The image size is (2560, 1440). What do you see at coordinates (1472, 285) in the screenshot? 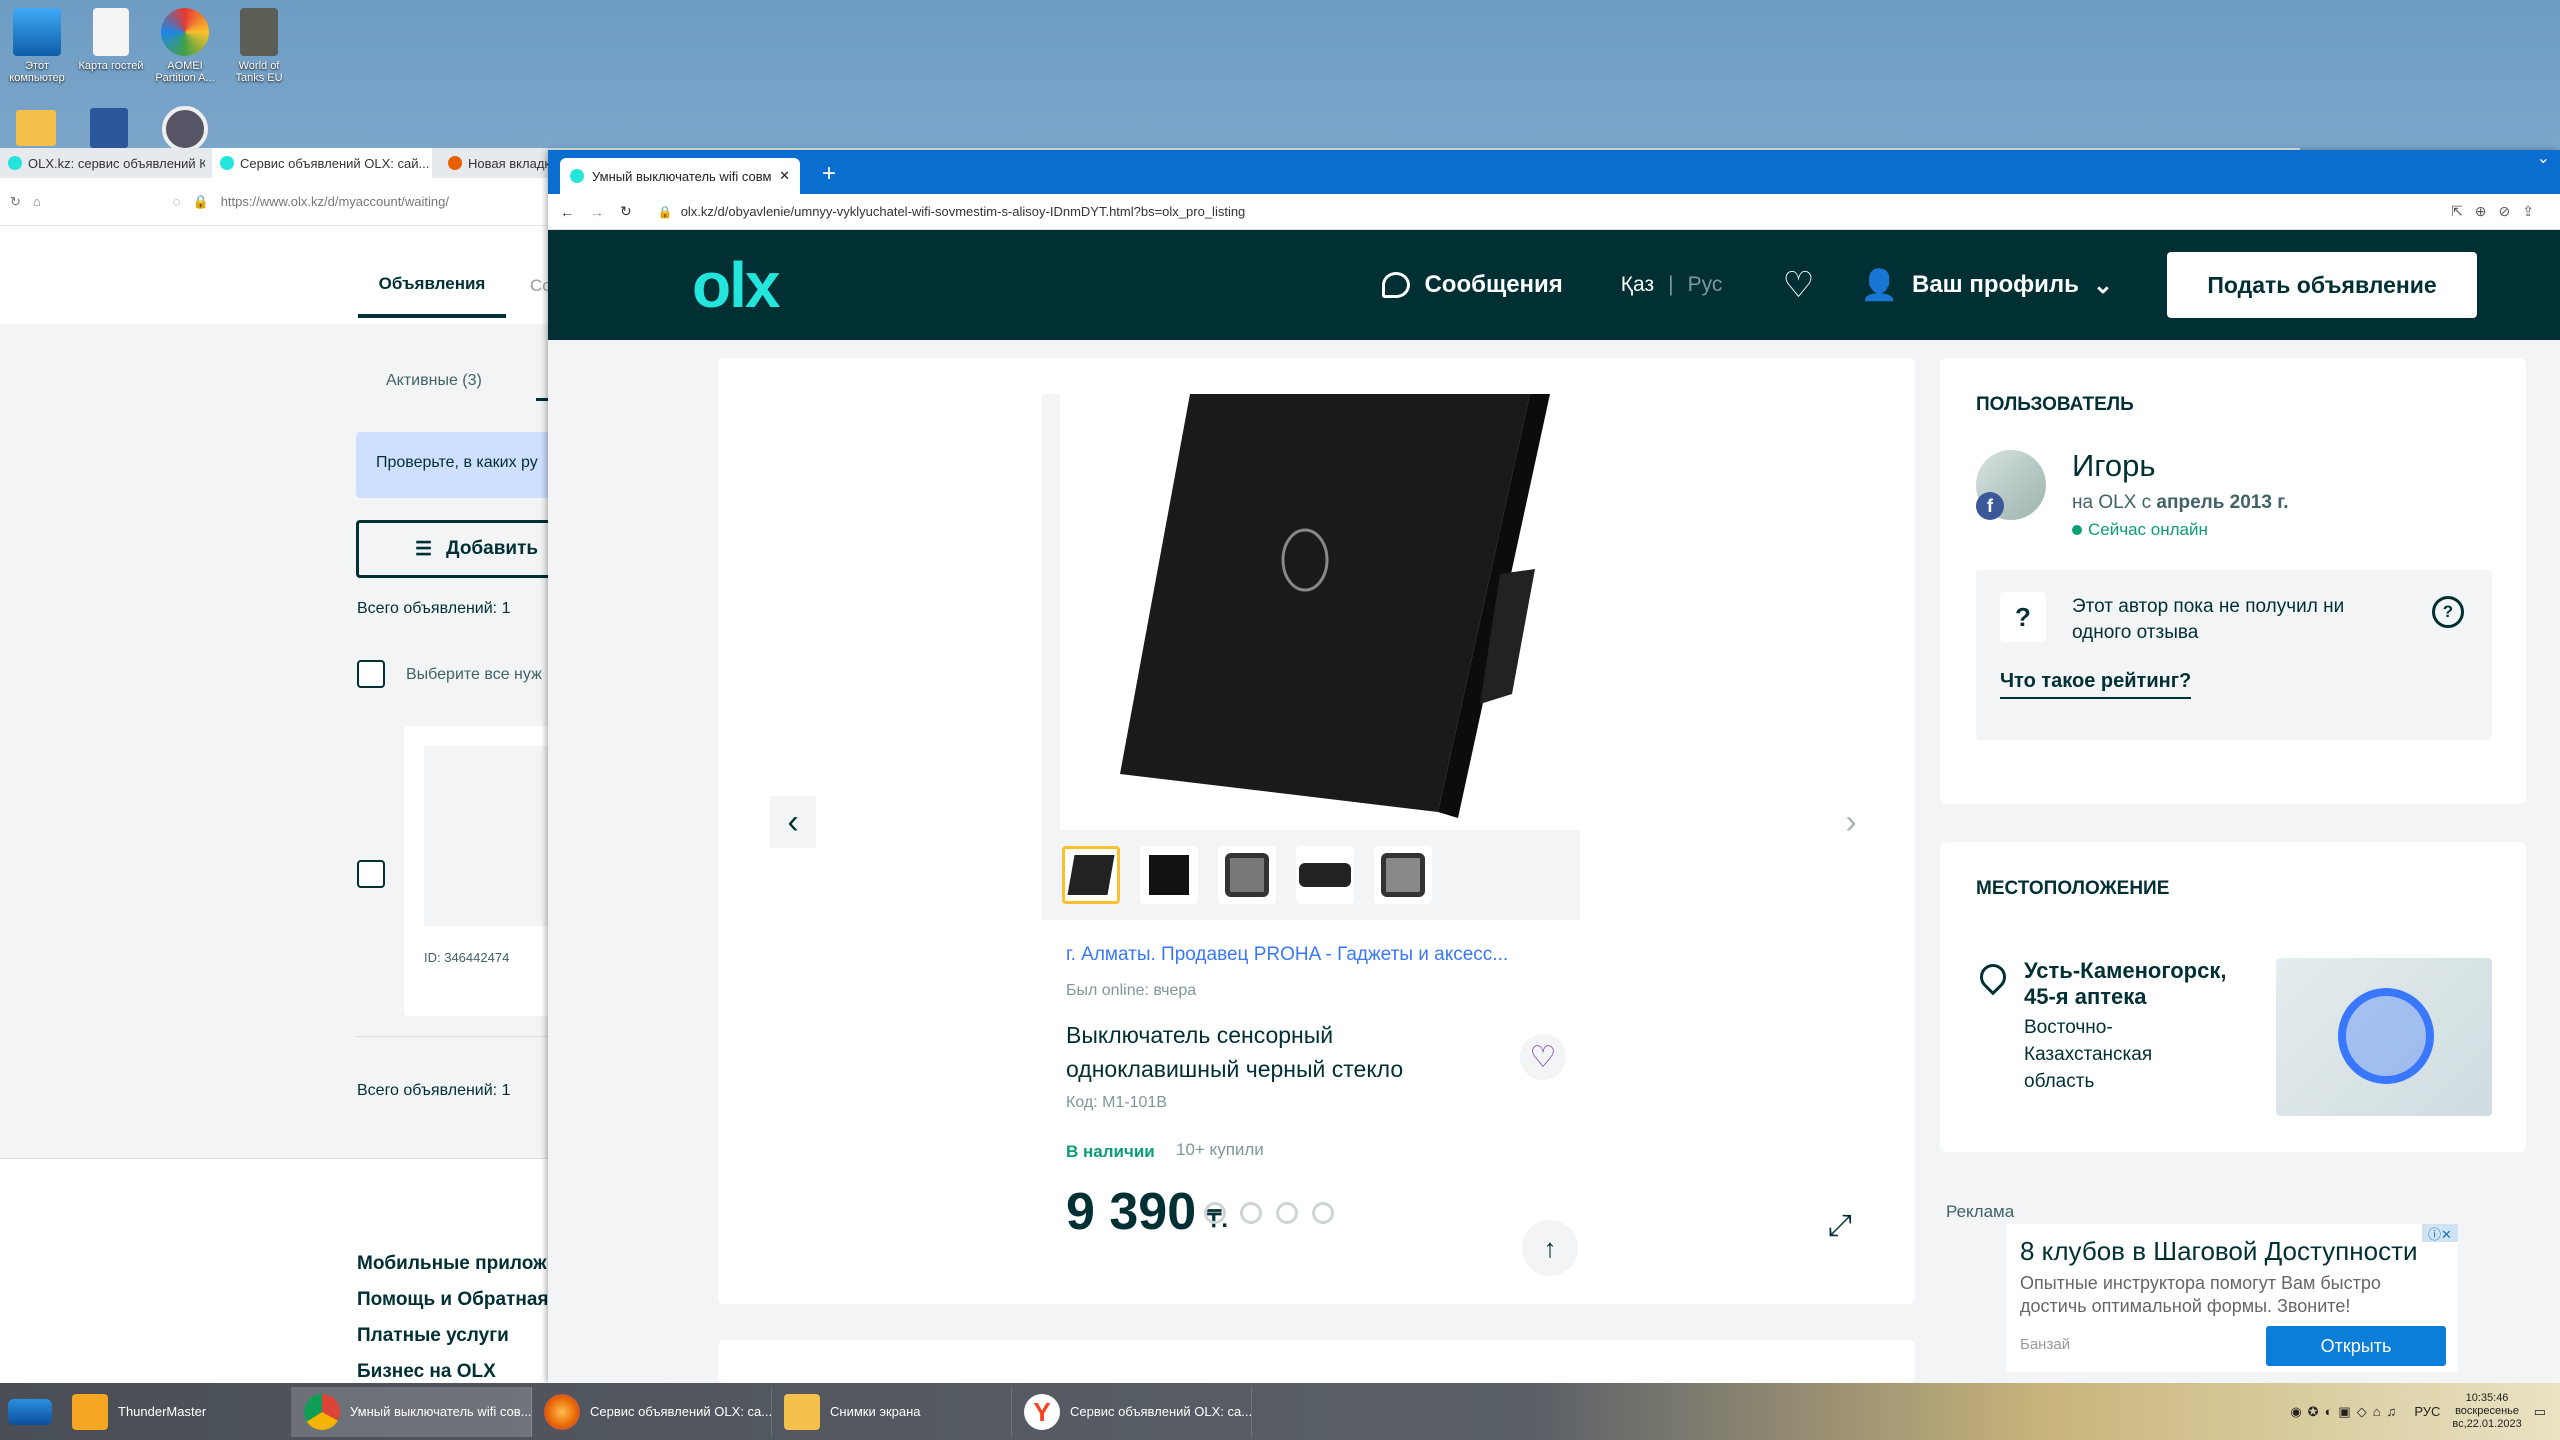
I see `messages-button: Сообщения` at bounding box center [1472, 285].